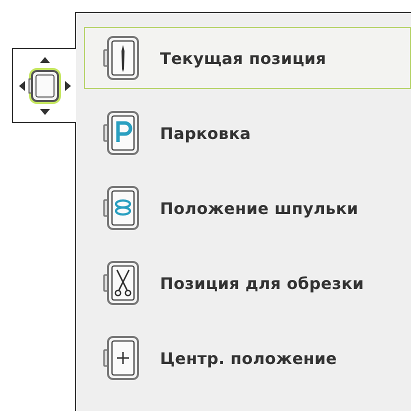  What do you see at coordinates (247, 208) in the screenshot?
I see `menu-item: Положение шпульки` at bounding box center [247, 208].